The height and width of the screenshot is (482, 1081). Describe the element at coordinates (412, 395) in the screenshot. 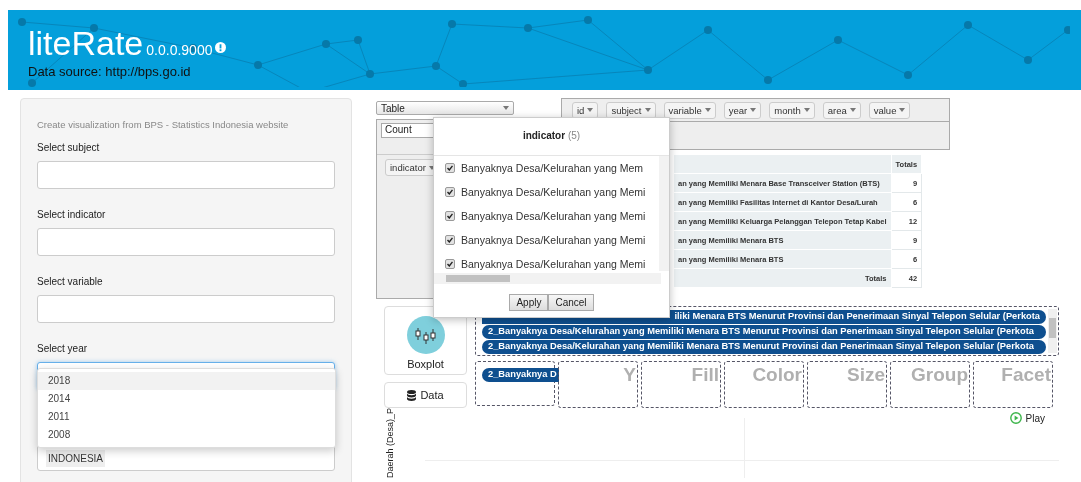

I see `database-icon` at that location.